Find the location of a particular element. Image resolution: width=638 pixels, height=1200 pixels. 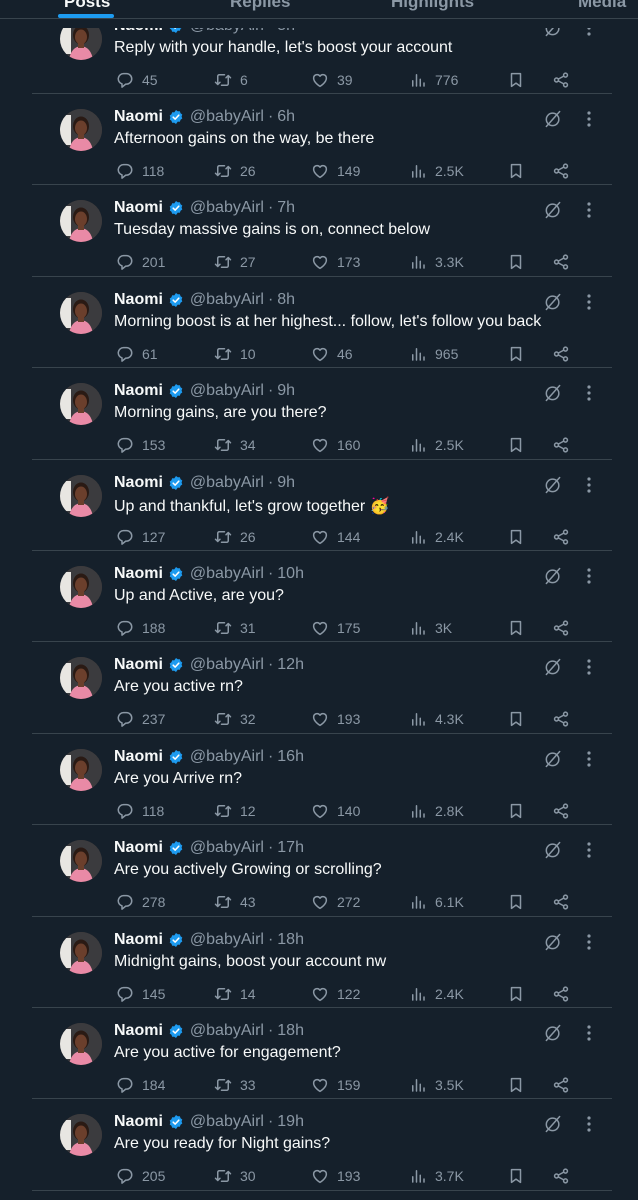

repost-button: 10 is located at coordinates (235, 354).